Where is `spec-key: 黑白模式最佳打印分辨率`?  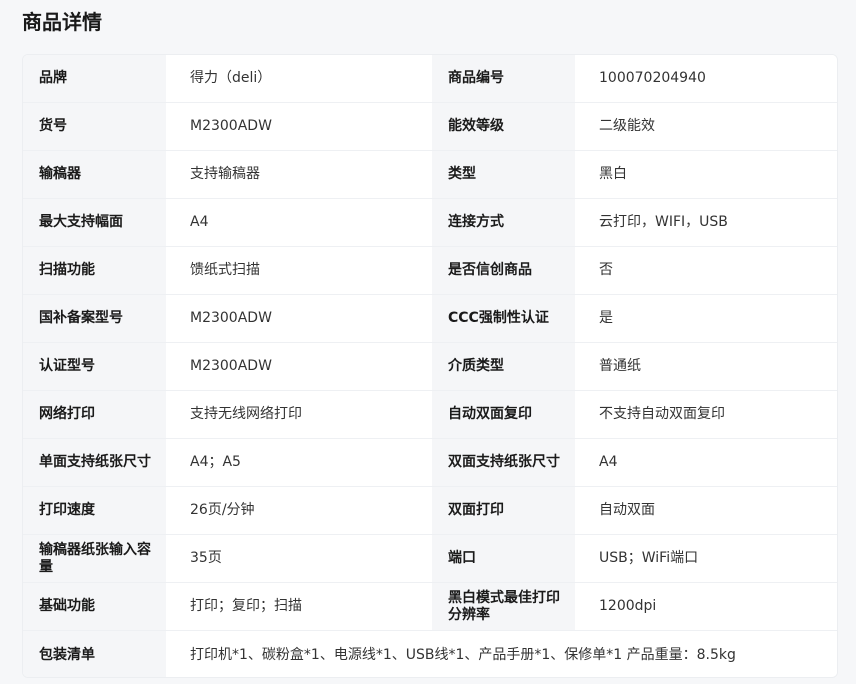
spec-key: 黑白模式最佳打印分辨率 is located at coordinates (503, 606).